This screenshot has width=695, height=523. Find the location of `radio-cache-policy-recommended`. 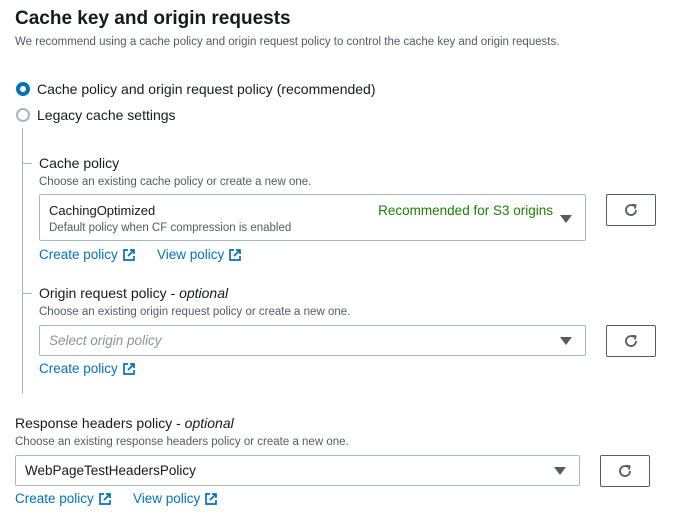

radio-cache-policy-recommended is located at coordinates (23, 89).